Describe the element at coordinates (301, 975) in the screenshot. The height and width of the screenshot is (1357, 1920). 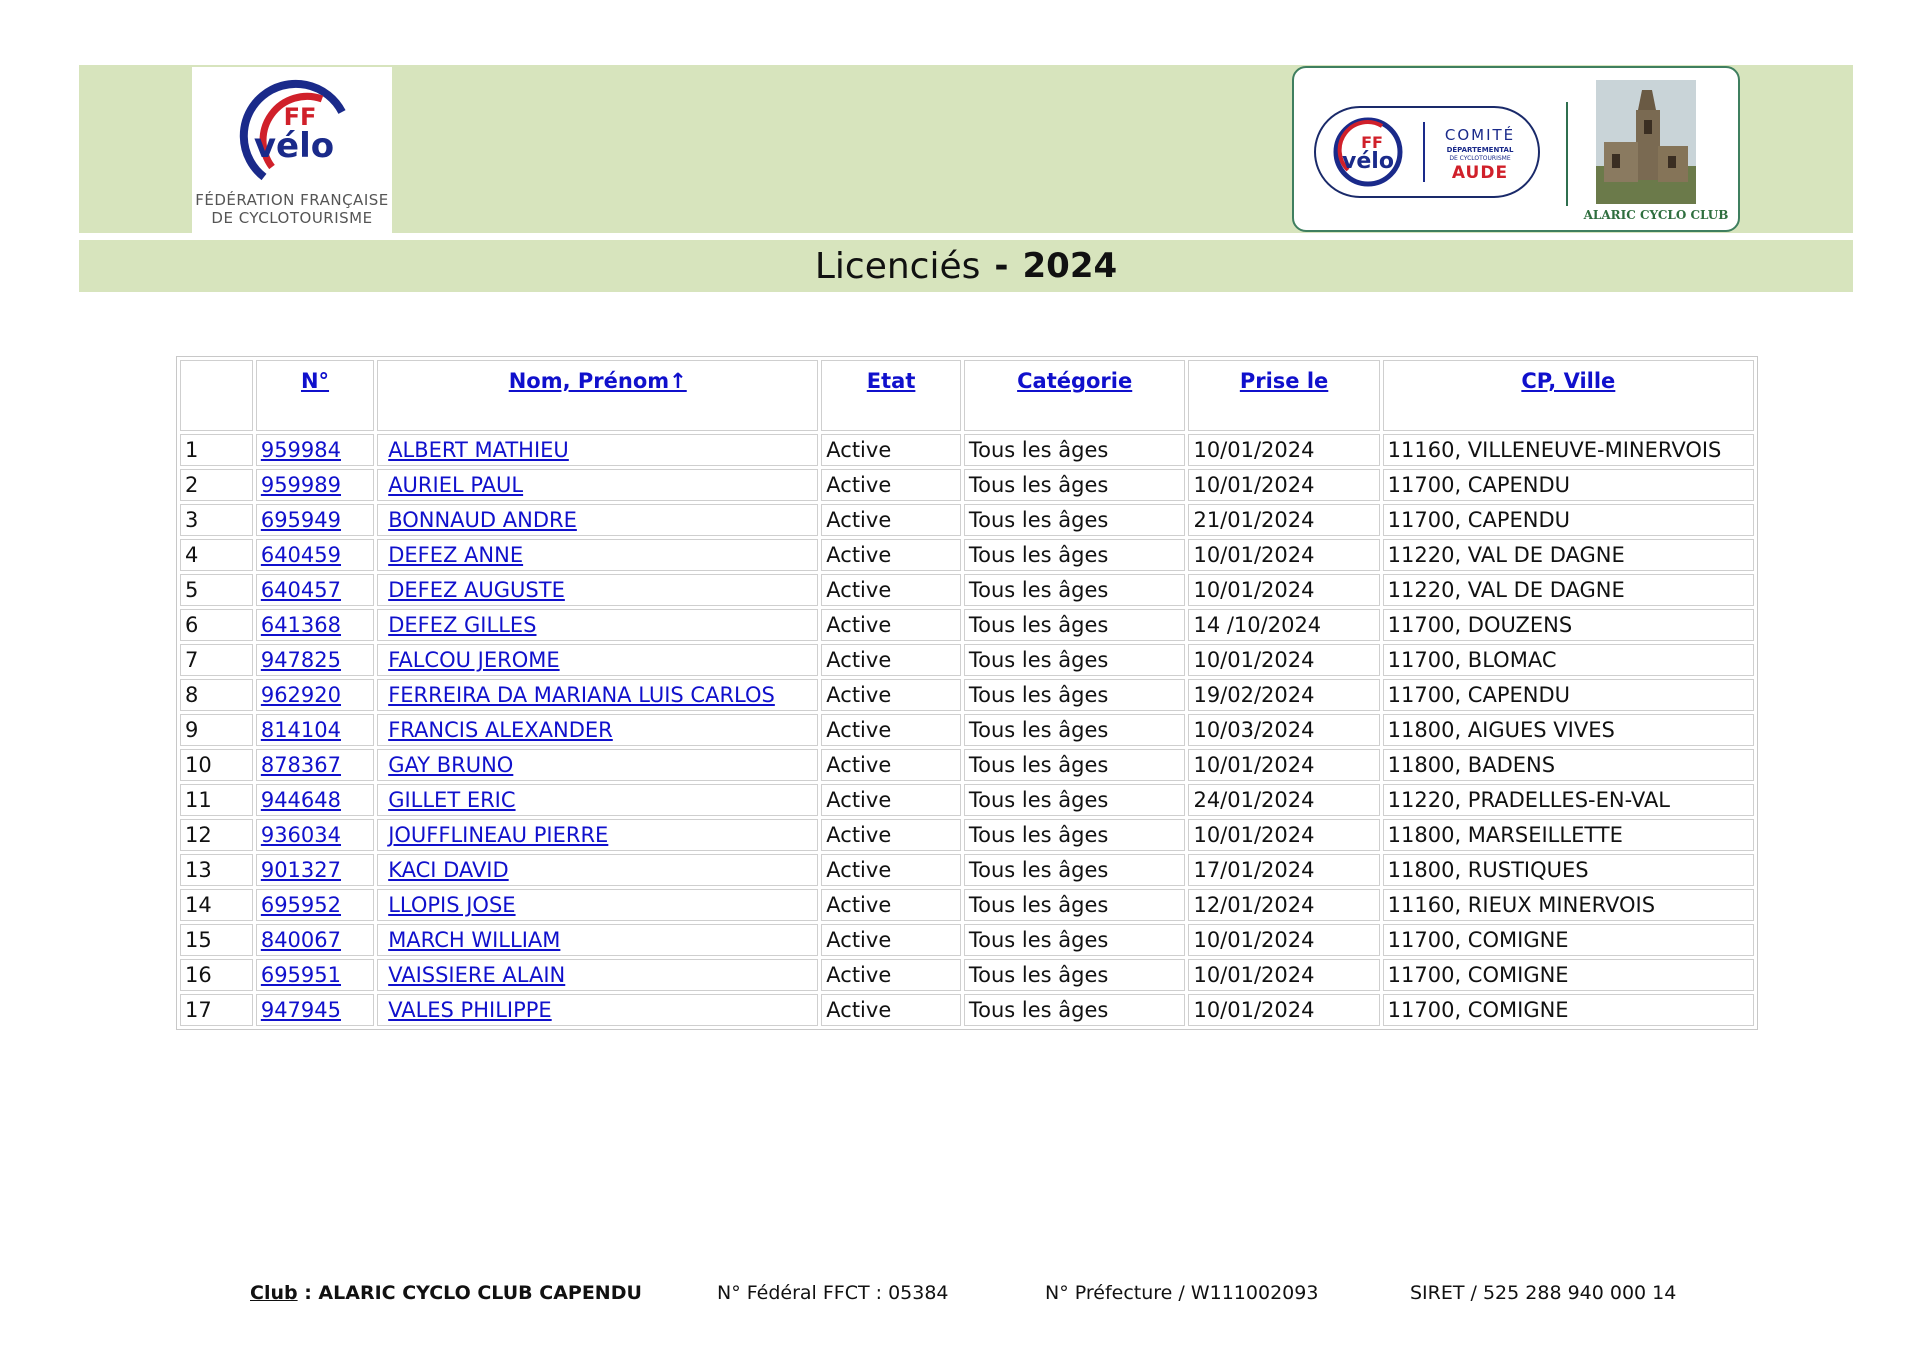
I see `member-number-link: 695951` at that location.